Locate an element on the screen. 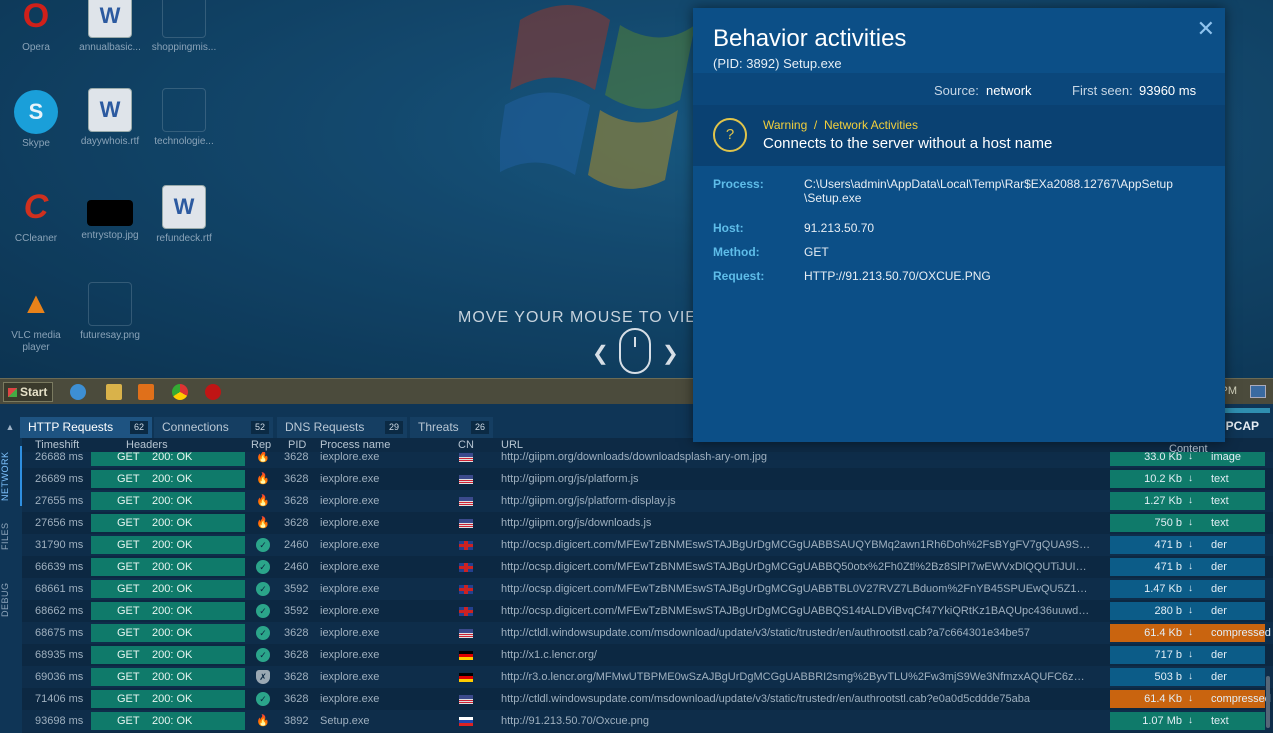  desktop-icon-dayywhois: W dayywhois.rtf is located at coordinates (110, 117).